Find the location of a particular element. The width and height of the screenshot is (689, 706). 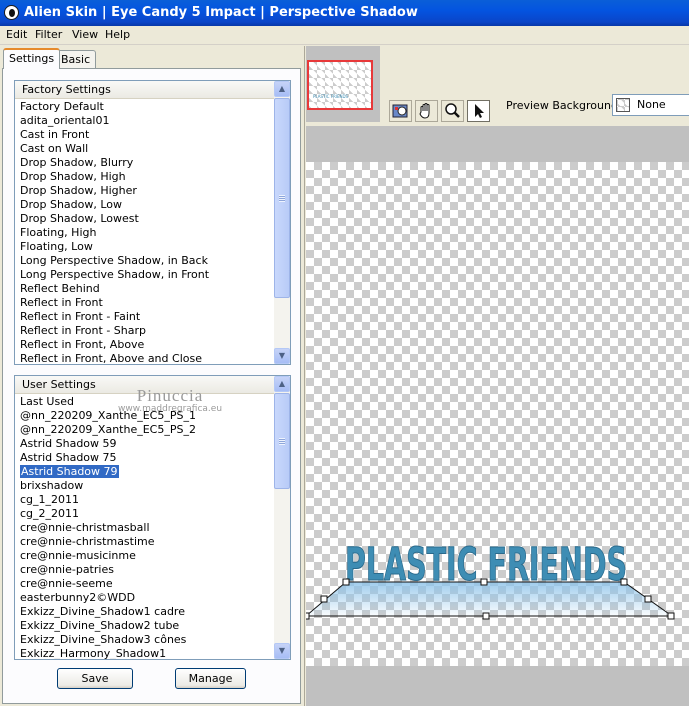

list-item-reflect-in-front-above-and-close: Reflect in Front, Above and Close is located at coordinates (144, 358).